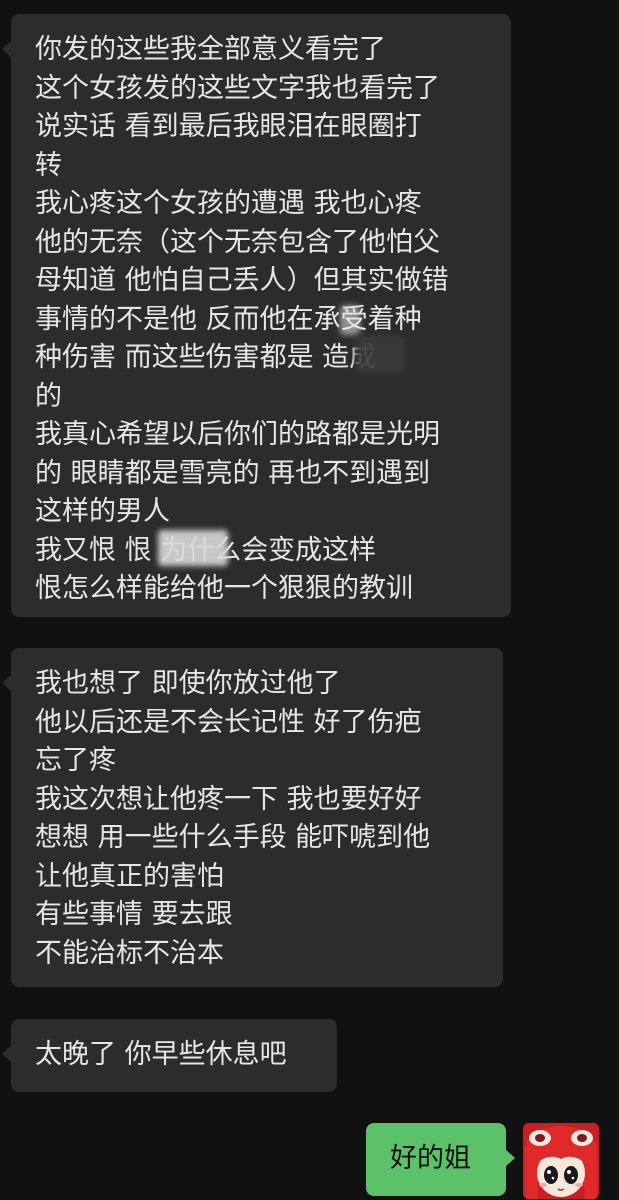 This screenshot has width=619, height=1200. What do you see at coordinates (48, 396) in the screenshot?
I see `message-line: 的` at bounding box center [48, 396].